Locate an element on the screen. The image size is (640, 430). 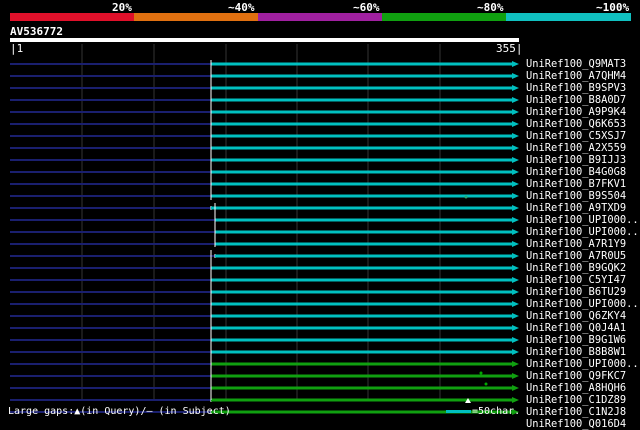
hit-label: UniRef100_B8A0D7 is located at coordinates (583, 100).